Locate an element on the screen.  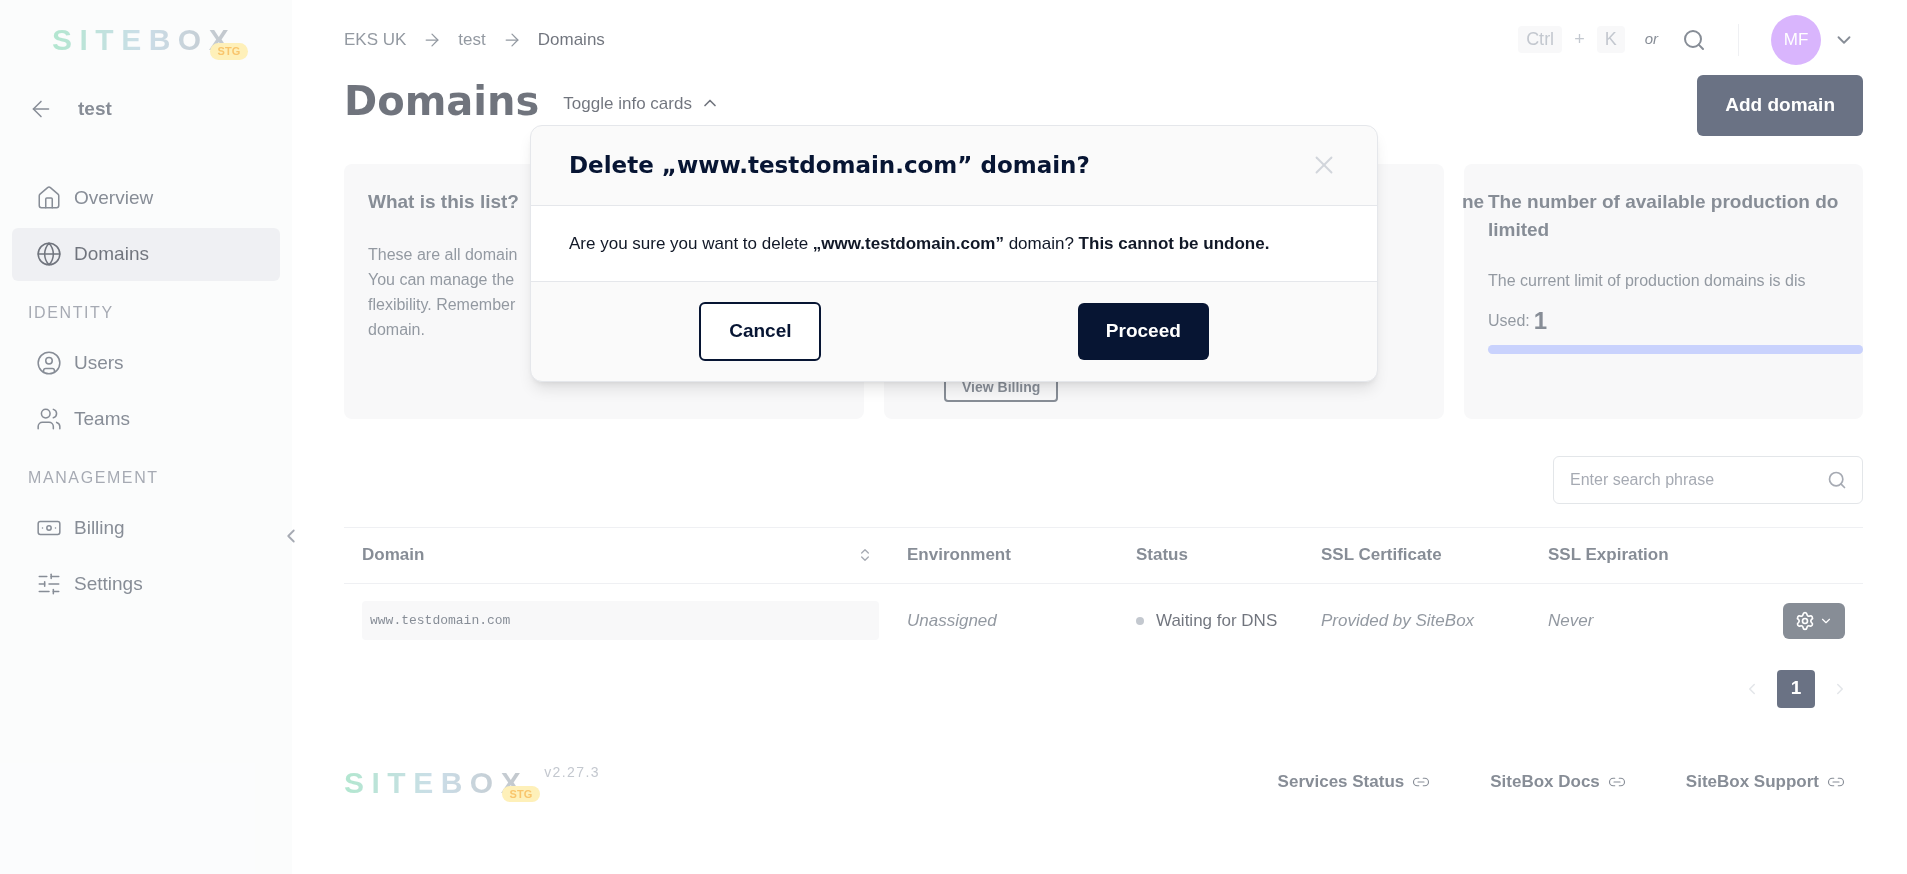
used-label: Used: is located at coordinates (1509, 320).